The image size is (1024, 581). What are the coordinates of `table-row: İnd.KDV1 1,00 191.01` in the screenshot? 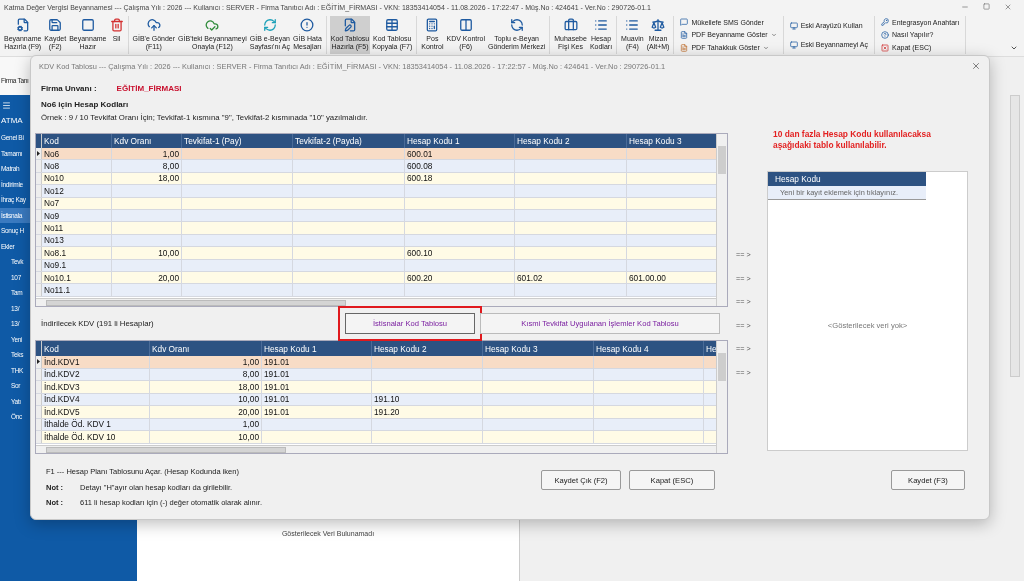 It's located at (376, 362).